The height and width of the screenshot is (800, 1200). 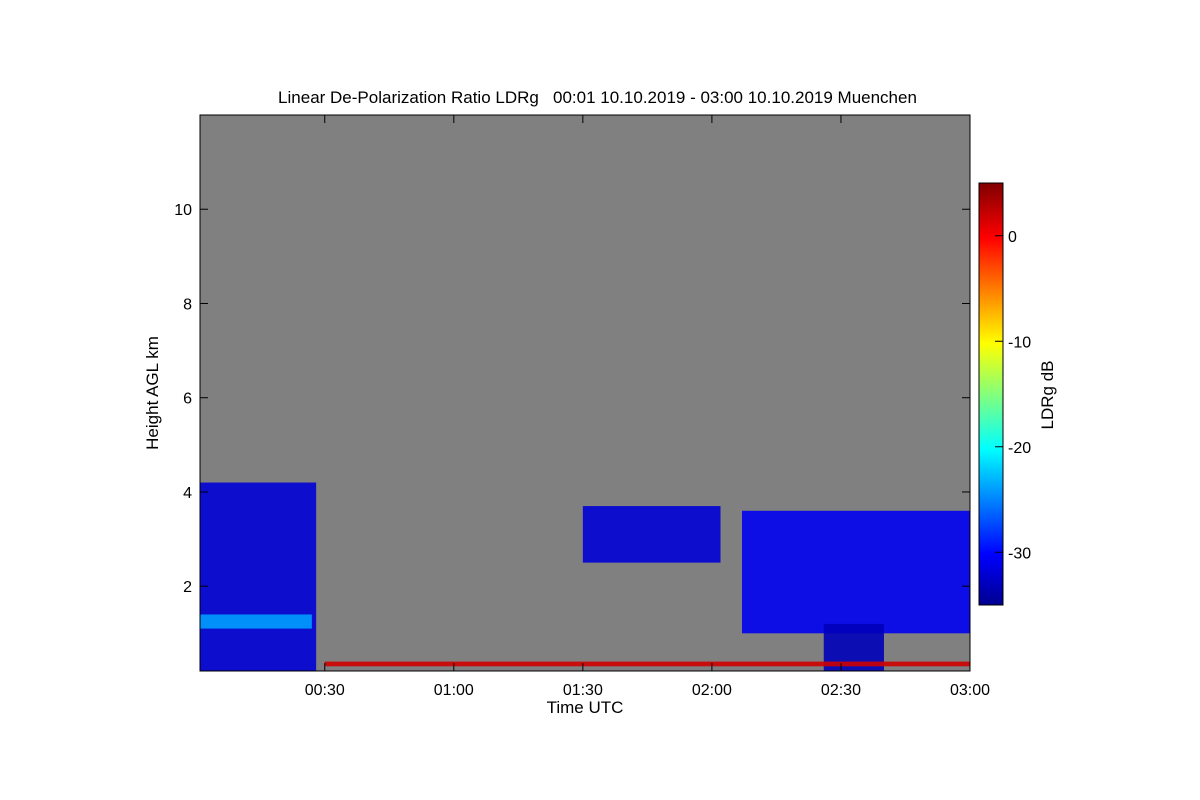 What do you see at coordinates (187, 493) in the screenshot?
I see `y-tick-label: 4` at bounding box center [187, 493].